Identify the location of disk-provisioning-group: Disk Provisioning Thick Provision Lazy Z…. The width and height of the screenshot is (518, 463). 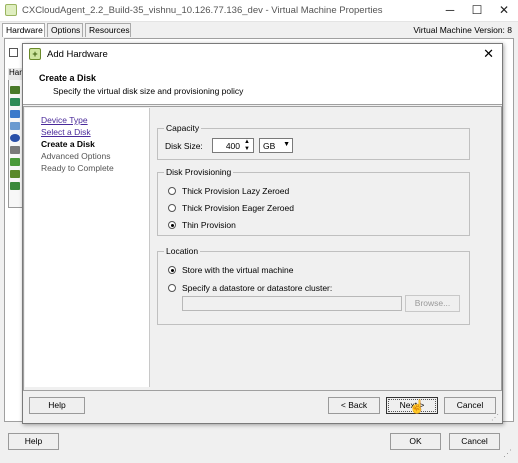
(313, 201).